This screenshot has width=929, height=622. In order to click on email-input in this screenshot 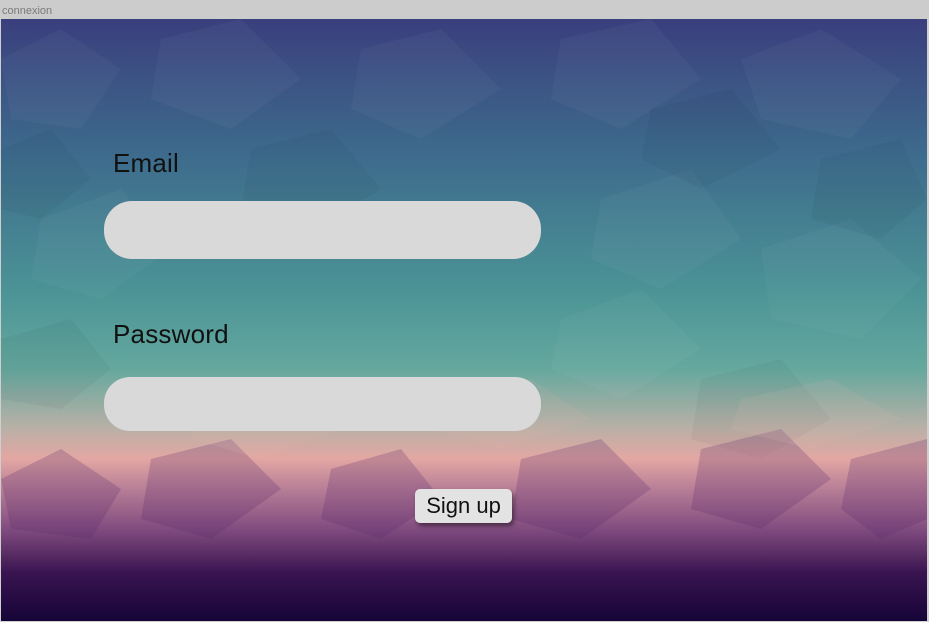, I will do `click(322, 230)`.